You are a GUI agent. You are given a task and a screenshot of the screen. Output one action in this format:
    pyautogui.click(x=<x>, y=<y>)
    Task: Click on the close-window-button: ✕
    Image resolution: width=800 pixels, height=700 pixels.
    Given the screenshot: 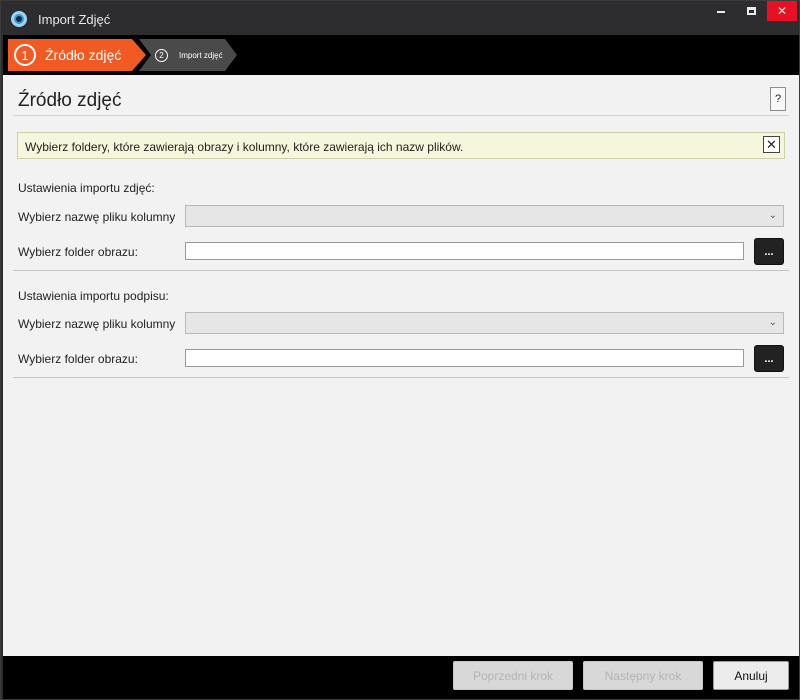 What is the action you would take?
    pyautogui.click(x=782, y=11)
    